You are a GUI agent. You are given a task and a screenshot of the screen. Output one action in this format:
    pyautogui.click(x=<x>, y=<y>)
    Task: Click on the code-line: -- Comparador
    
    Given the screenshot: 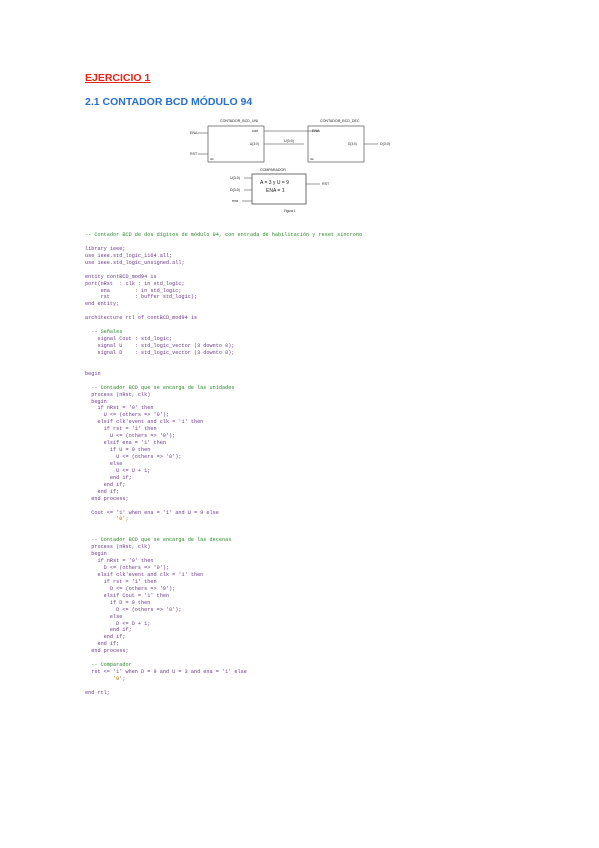 What is the action you would take?
    pyautogui.click(x=108, y=665)
    